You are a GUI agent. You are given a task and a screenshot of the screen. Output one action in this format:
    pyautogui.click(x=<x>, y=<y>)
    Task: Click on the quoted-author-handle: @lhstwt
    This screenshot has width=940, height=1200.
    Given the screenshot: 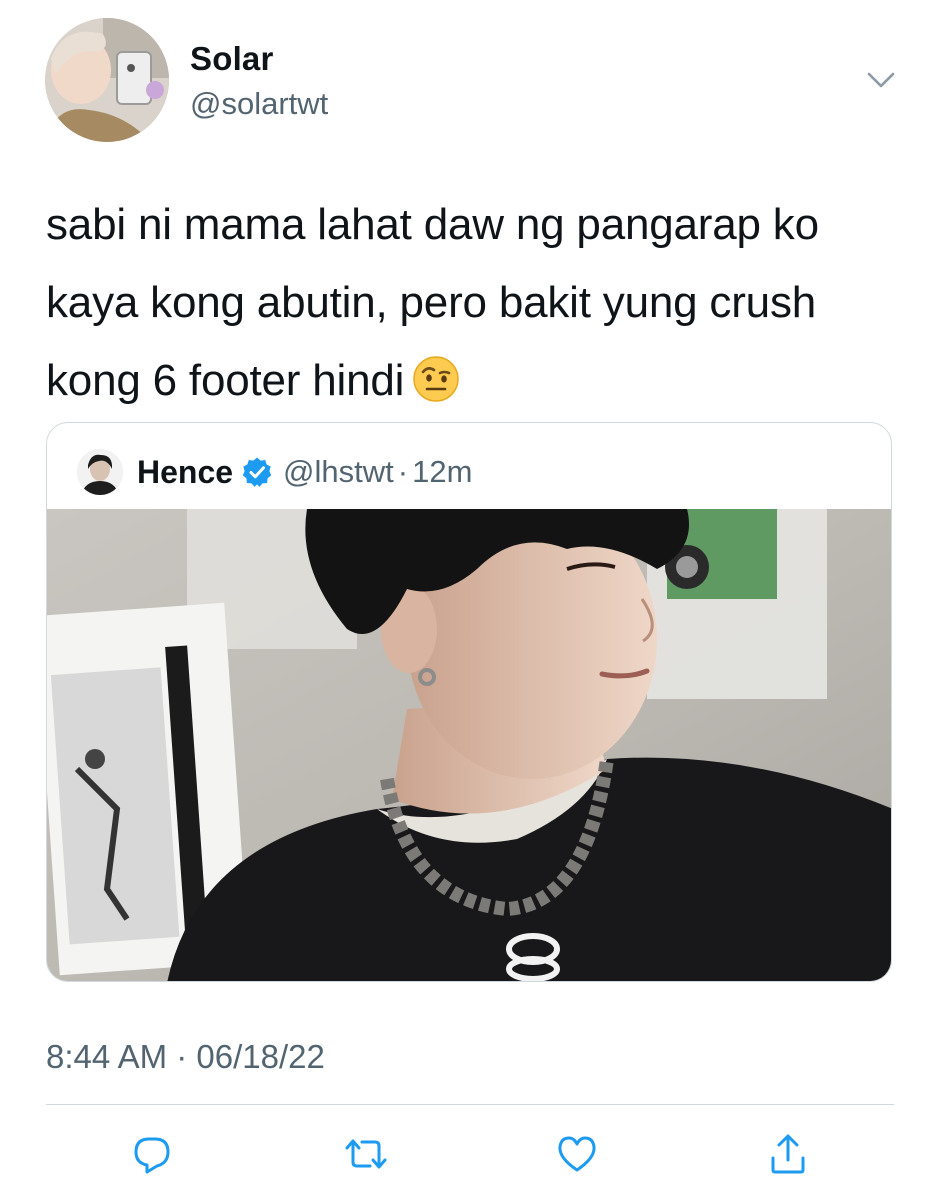 What is the action you would take?
    pyautogui.click(x=338, y=472)
    